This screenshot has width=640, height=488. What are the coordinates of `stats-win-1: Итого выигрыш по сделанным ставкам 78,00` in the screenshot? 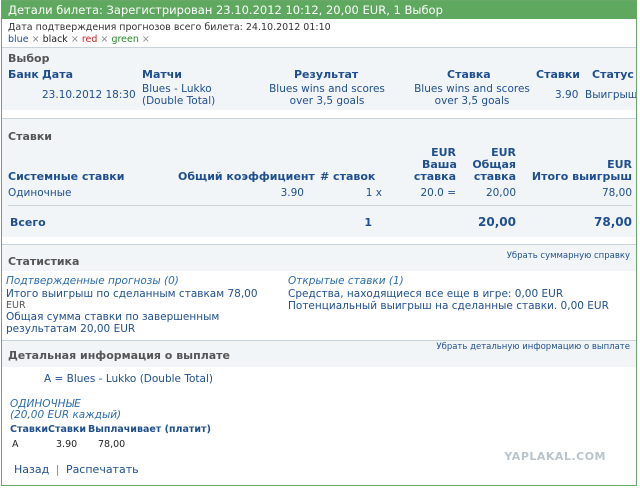 It's located at (132, 294).